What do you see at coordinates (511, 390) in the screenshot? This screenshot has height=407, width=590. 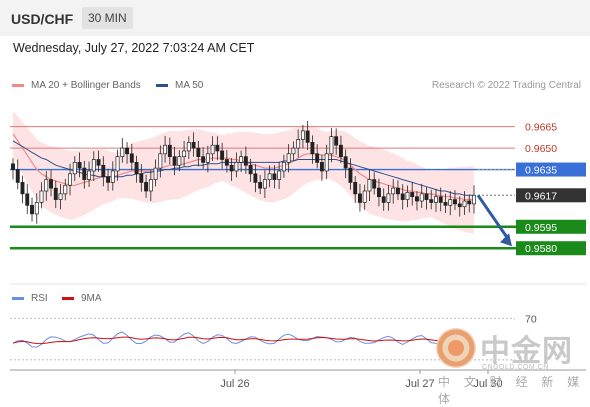 I see `watermark-subtitle: 中 文 财 经 新 媒 体` at bounding box center [511, 390].